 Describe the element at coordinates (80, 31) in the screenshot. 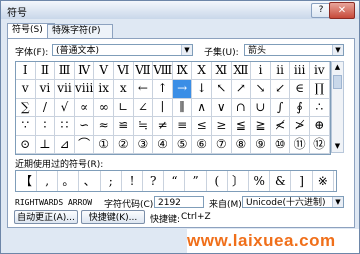

I see `tab-special-characters: 特殊字符(P)` at that location.